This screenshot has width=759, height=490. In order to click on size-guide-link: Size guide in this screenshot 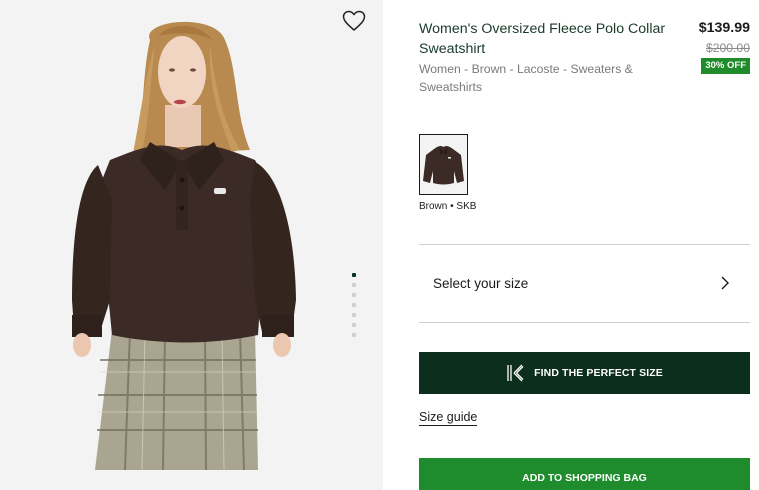, I will do `click(448, 418)`.